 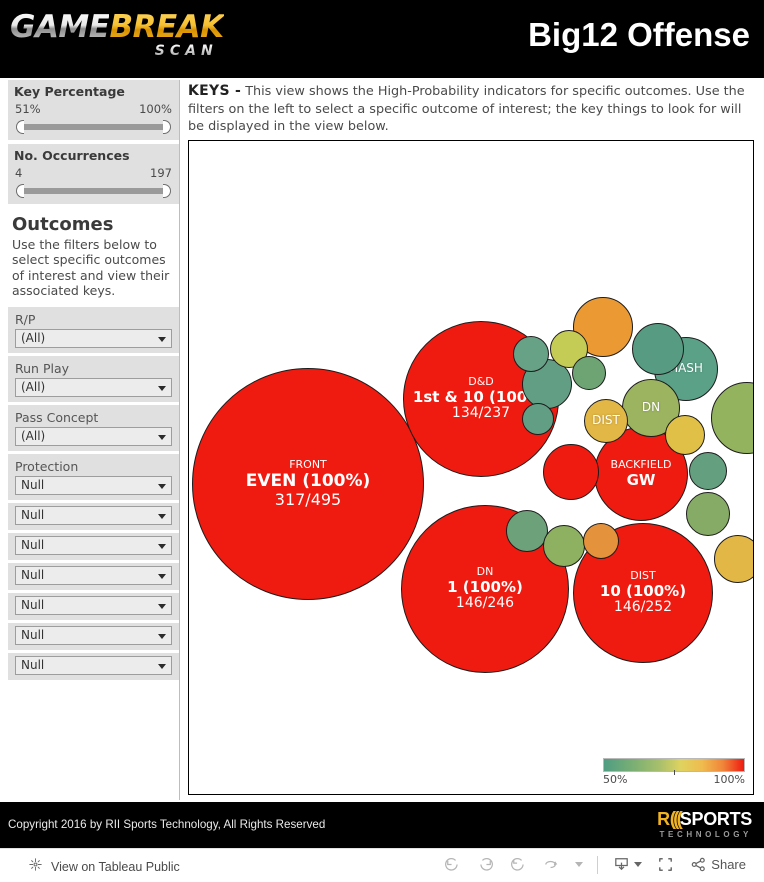 I want to click on filter-group-2: Pass Concept (All), so click(x=93, y=427).